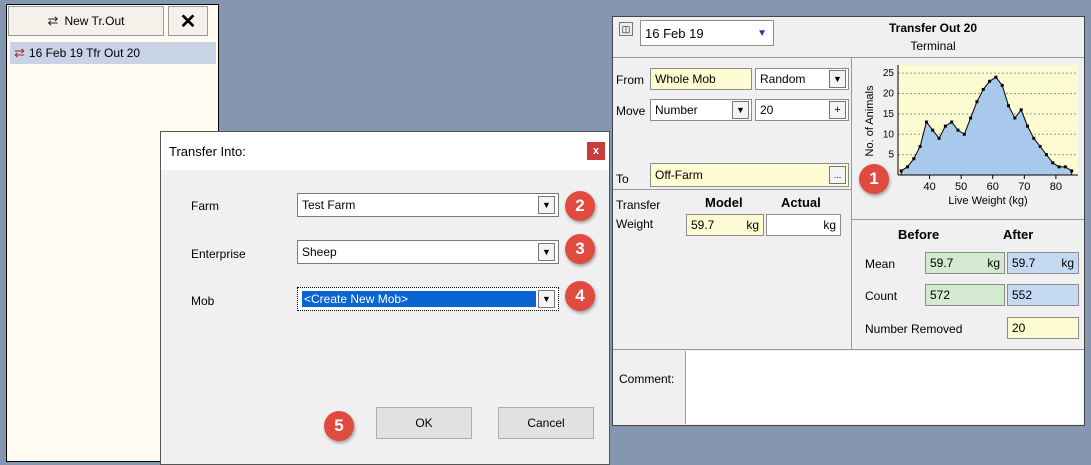  I want to click on enterprise-select: Sheep ▼, so click(428, 252).